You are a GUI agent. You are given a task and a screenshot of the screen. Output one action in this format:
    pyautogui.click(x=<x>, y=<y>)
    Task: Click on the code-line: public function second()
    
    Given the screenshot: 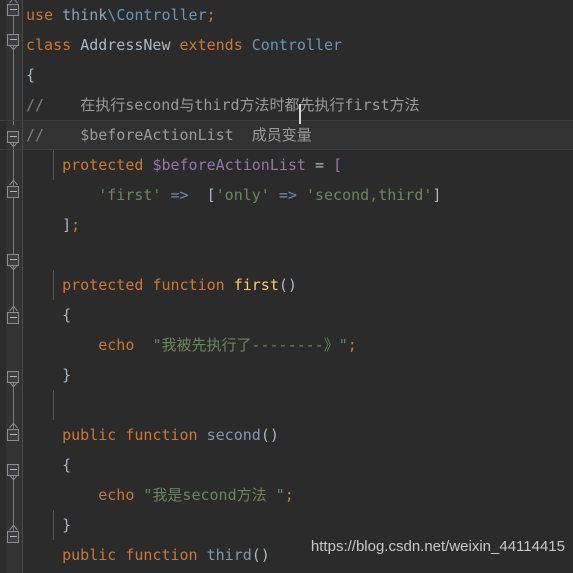 What is the action you would take?
    pyautogui.click(x=298, y=435)
    